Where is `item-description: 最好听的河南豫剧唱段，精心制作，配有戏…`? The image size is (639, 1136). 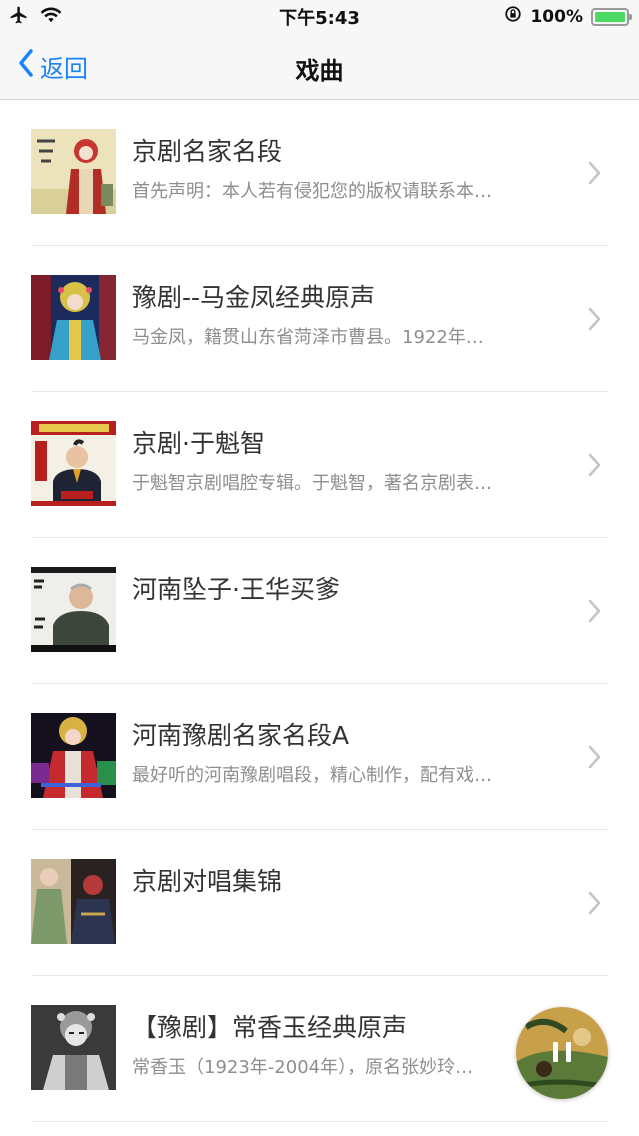 item-description: 最好听的河南豫剧唱段，精心制作，配有戏… is located at coordinates (312, 775).